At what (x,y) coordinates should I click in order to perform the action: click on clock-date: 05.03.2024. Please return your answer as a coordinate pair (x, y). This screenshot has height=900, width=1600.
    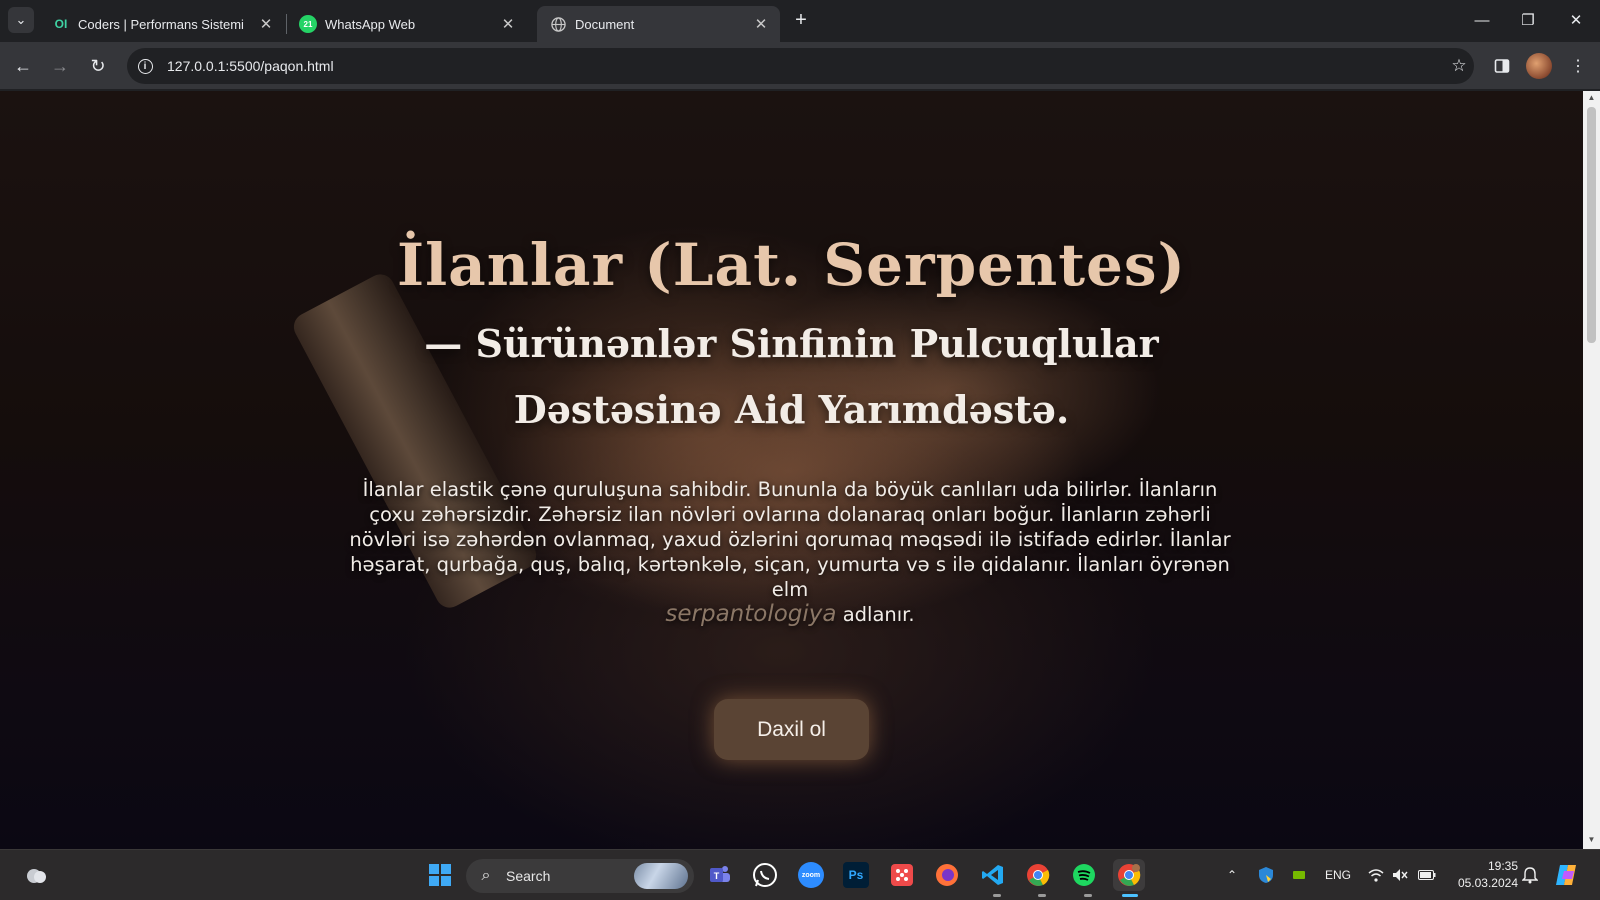
    Looking at the image, I should click on (1487, 883).